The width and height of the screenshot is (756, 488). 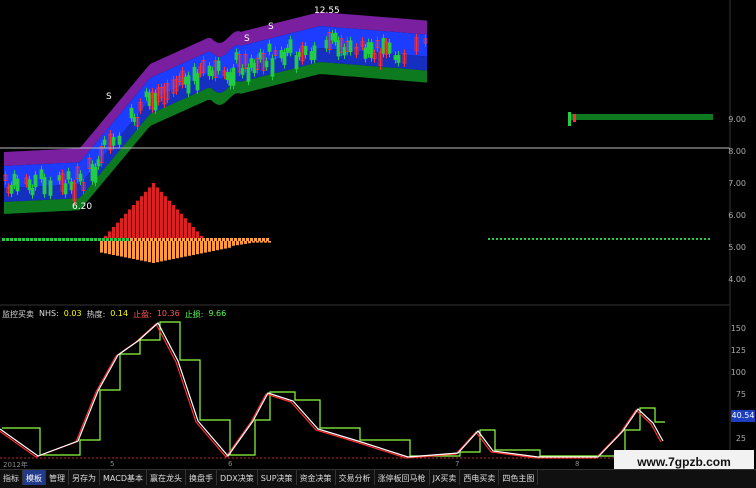 I want to click on tab-fund: 资金决策, so click(x=316, y=477).